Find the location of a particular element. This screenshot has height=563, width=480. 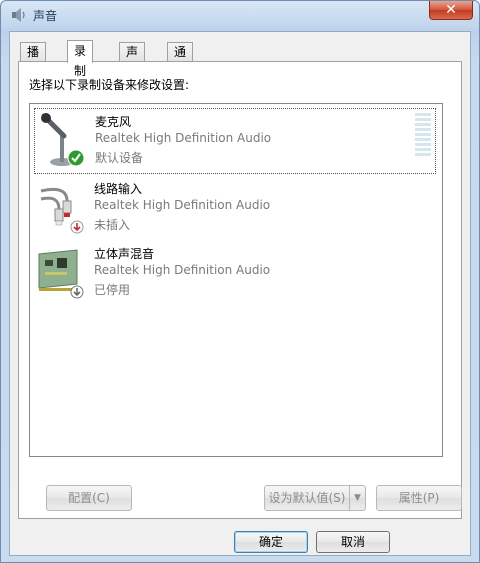

audio-cable-icon is located at coordinates (62, 210).